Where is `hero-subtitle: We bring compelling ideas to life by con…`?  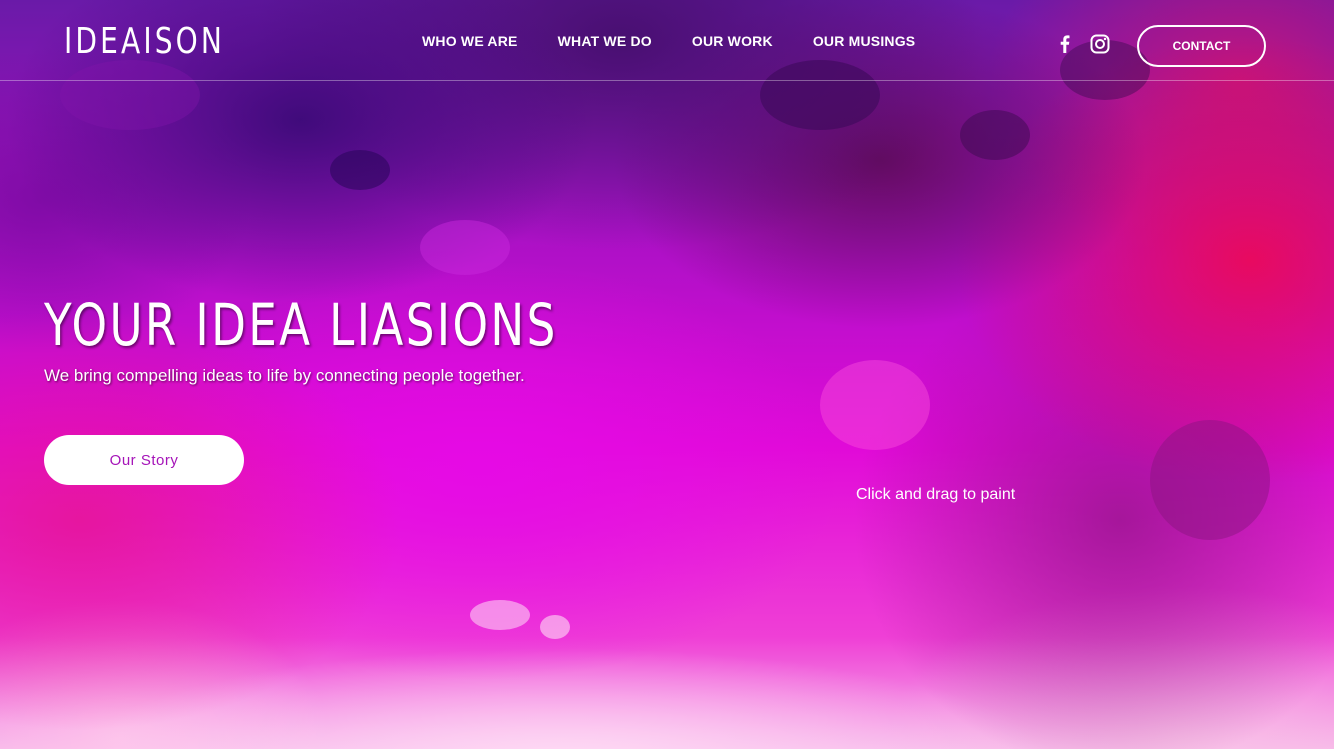
hero-subtitle: We bring compelling ideas to life by con… is located at coordinates (284, 375).